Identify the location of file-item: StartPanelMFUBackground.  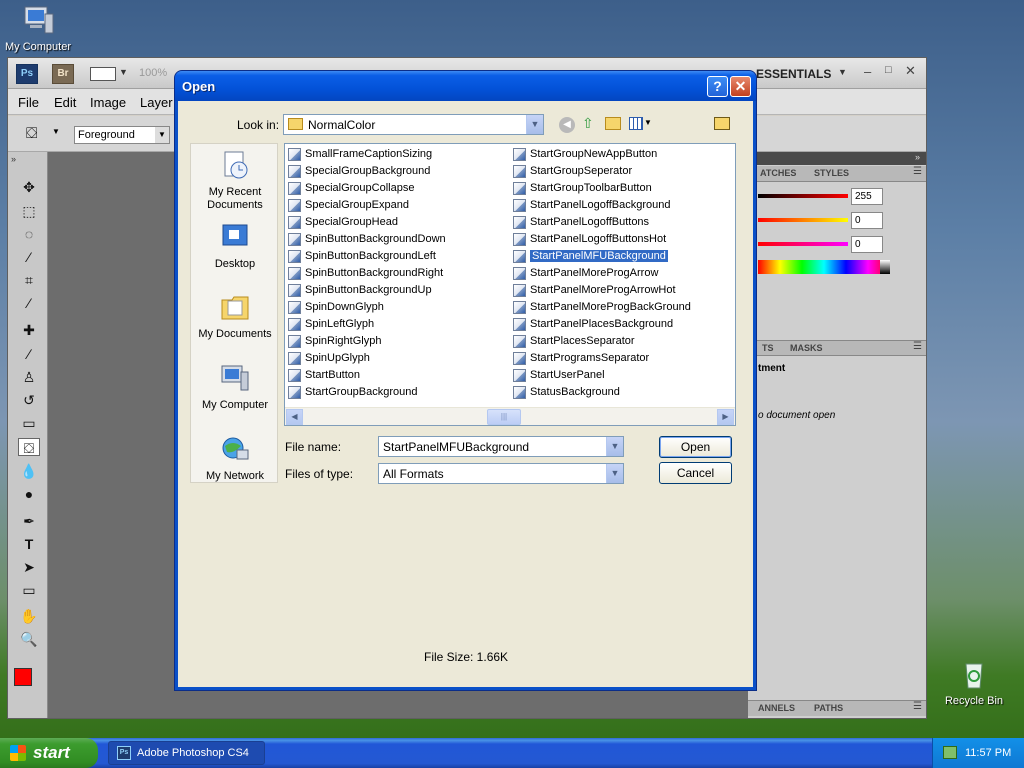
(590, 256).